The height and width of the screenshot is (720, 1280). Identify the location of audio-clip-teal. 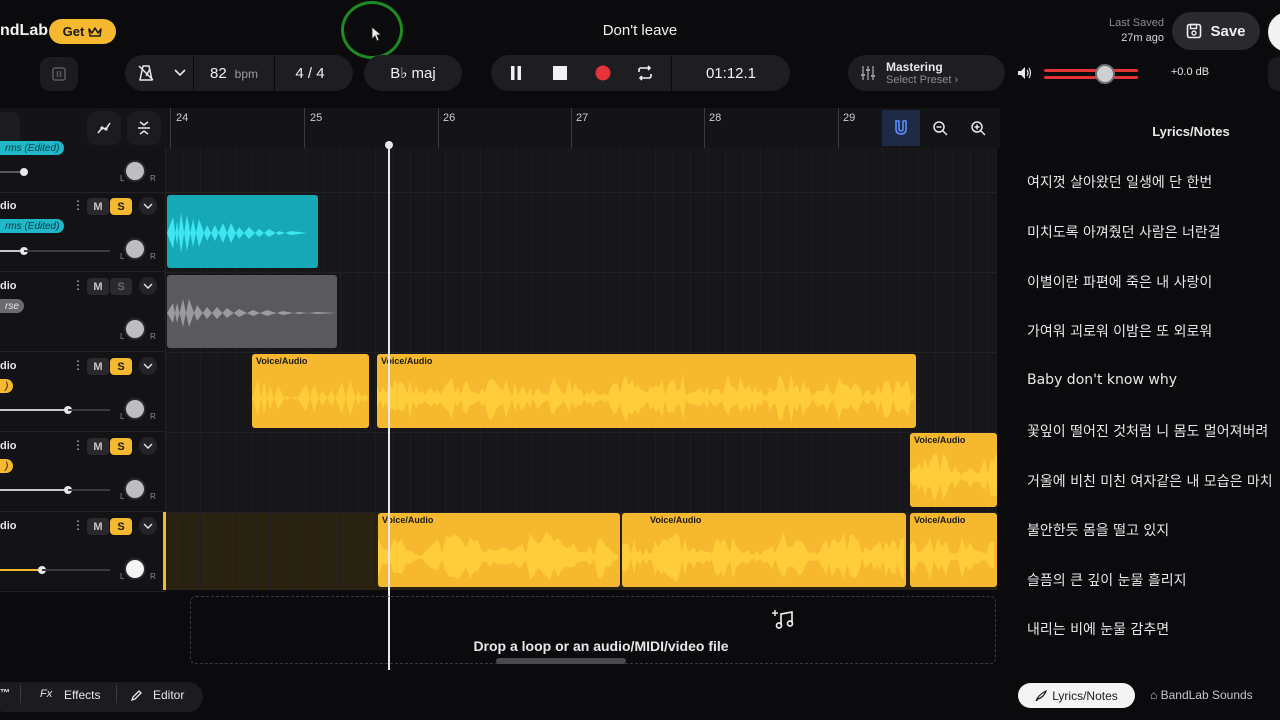
(242, 231).